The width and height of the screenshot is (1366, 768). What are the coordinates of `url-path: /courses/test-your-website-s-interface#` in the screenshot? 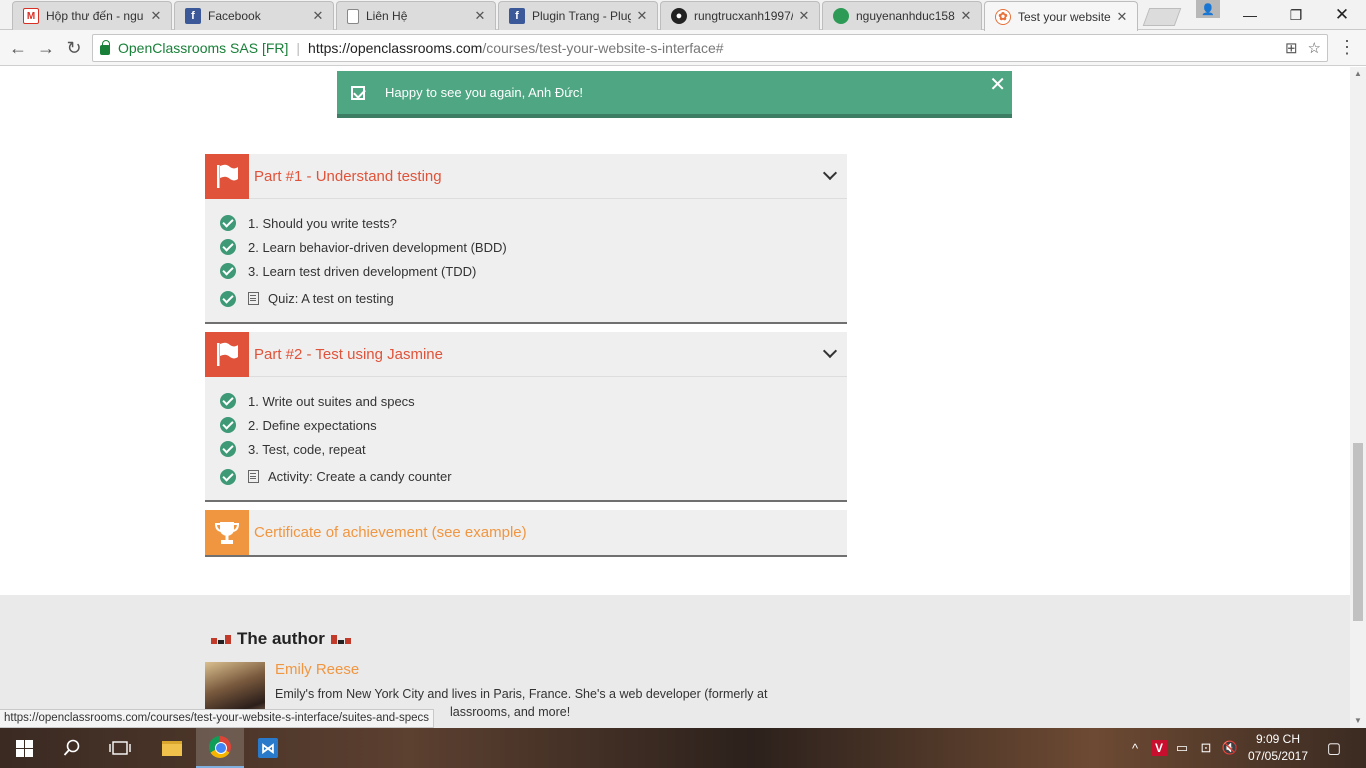 It's located at (603, 48).